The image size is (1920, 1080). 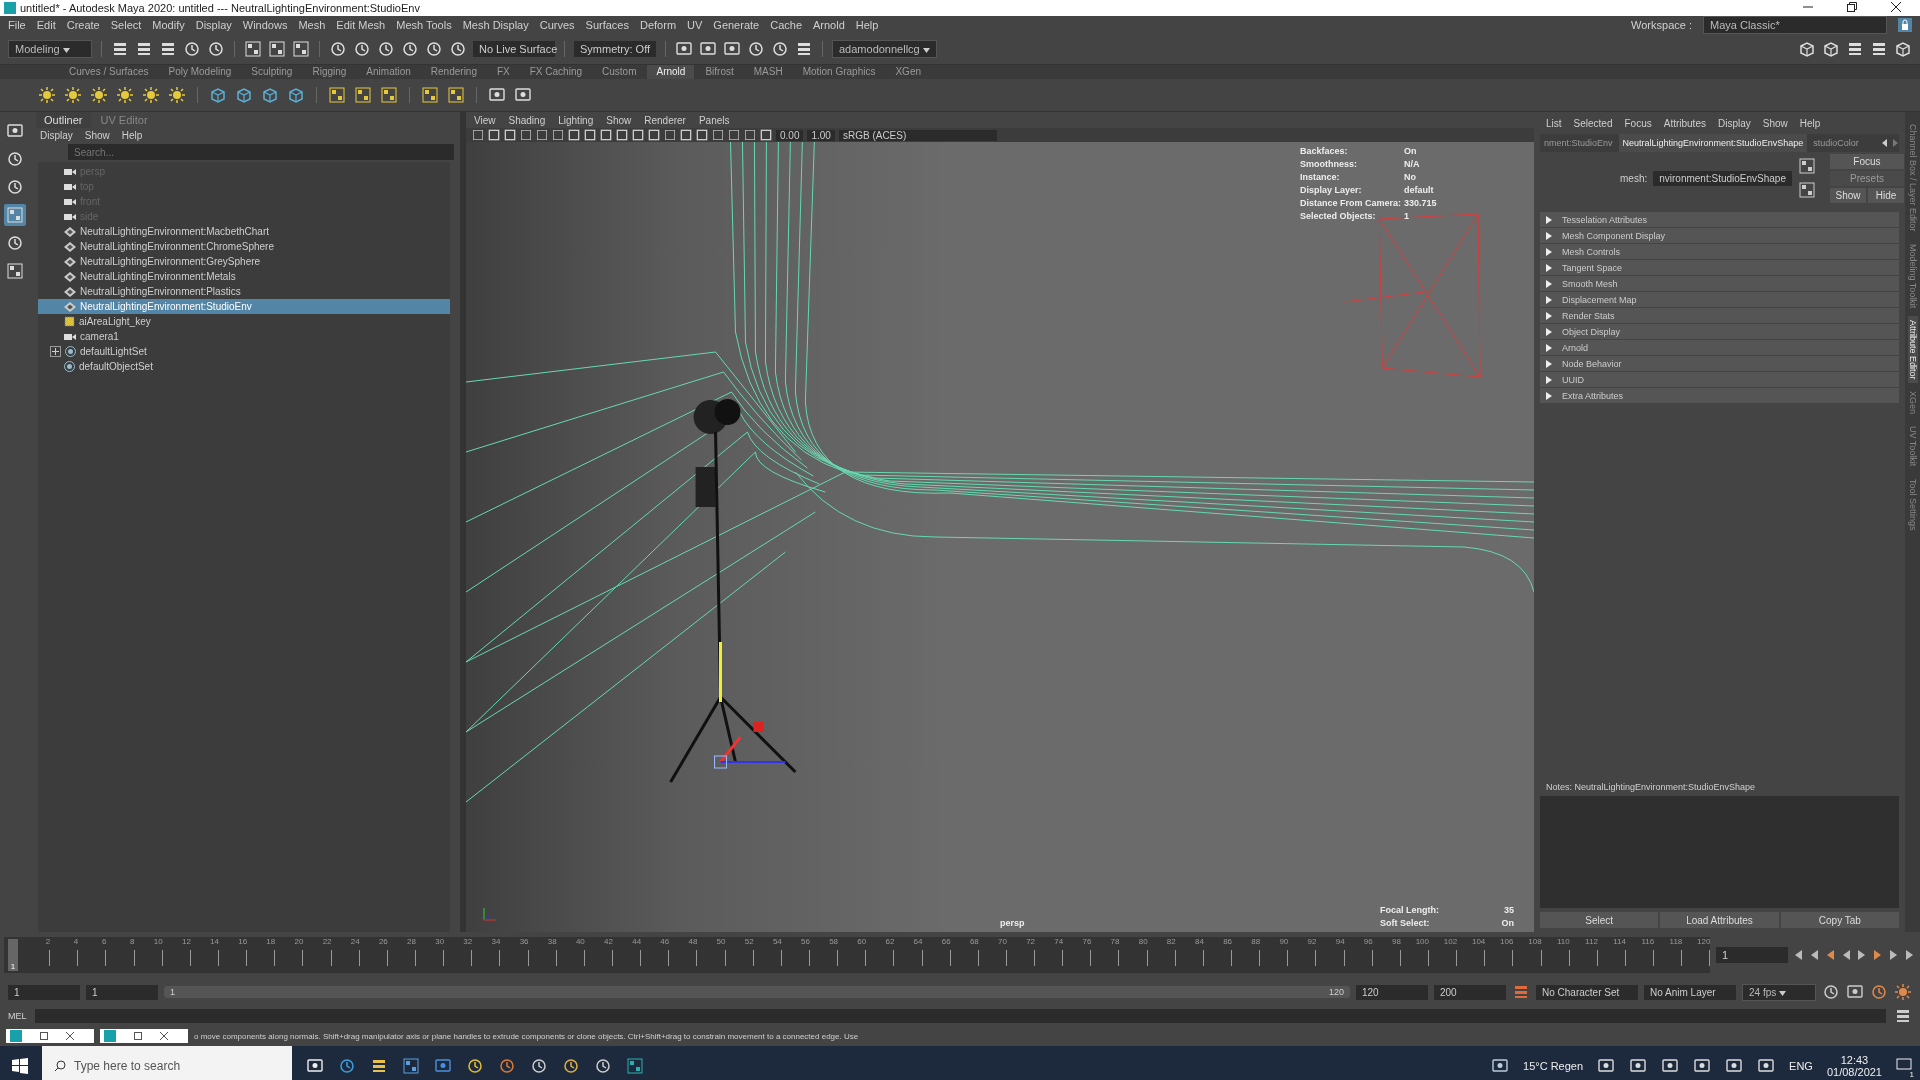 What do you see at coordinates (244, 246) in the screenshot?
I see `outliner-item: NeutralLightingEnvironment:ChromeSphere` at bounding box center [244, 246].